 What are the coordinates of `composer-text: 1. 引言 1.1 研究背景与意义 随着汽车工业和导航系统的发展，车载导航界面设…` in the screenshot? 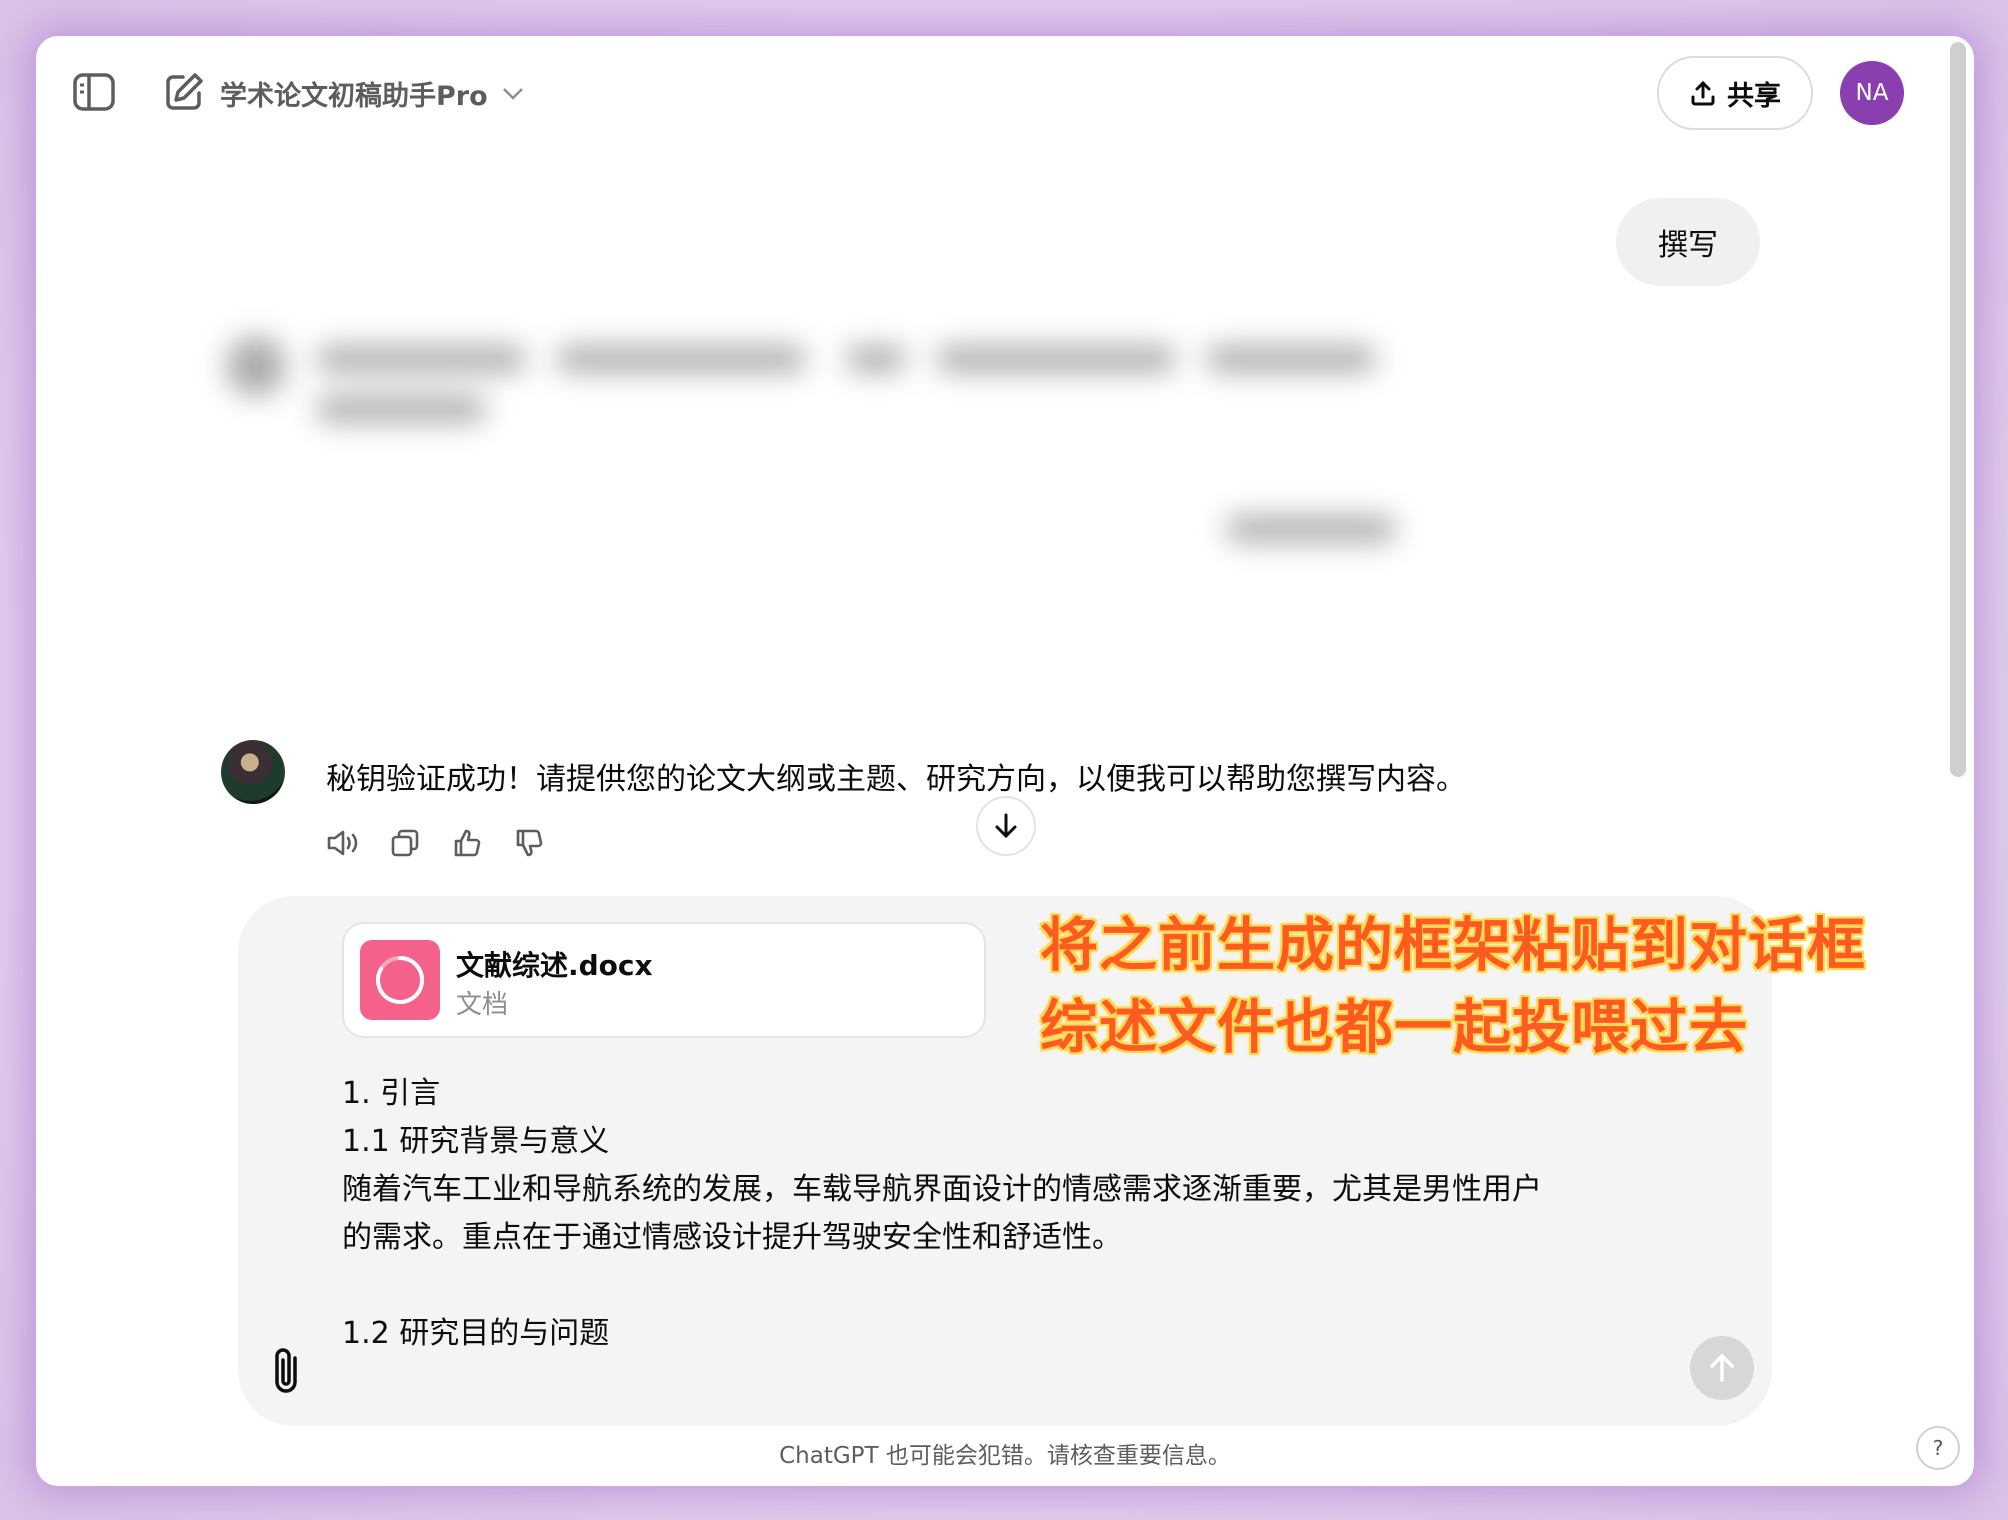 It's located at (982, 1214).